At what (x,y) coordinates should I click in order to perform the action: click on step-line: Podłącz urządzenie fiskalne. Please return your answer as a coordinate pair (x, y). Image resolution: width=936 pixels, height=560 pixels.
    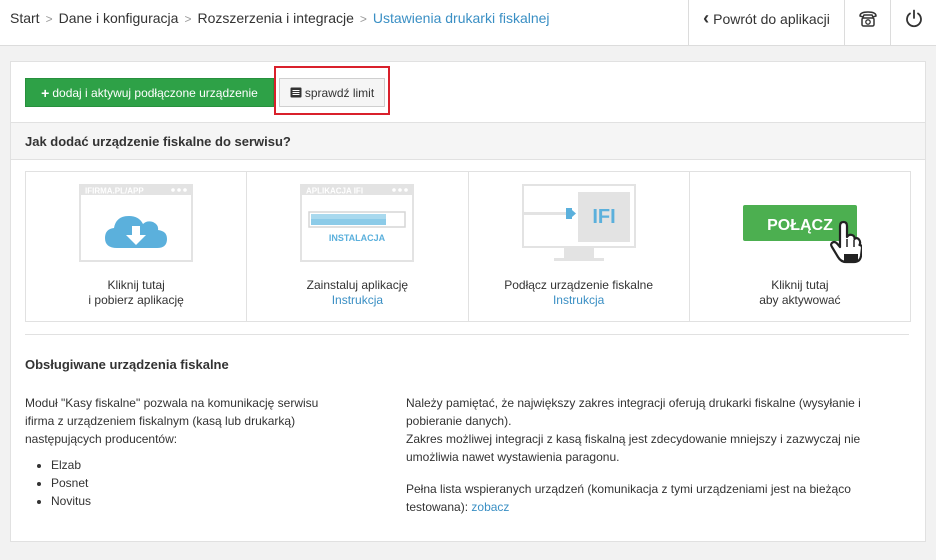
    Looking at the image, I should click on (578, 285).